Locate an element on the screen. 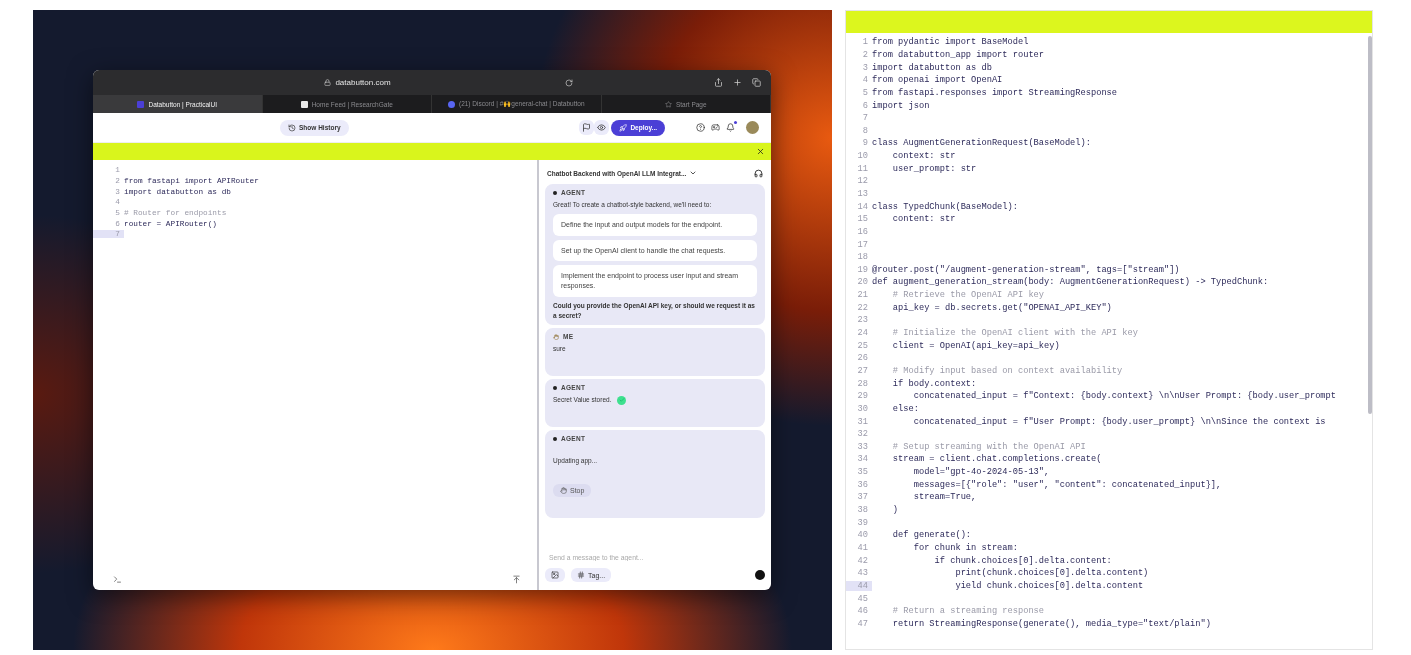 The image size is (1411, 655). code-line: stream = client.chat.completions.create( is located at coordinates (996, 459).